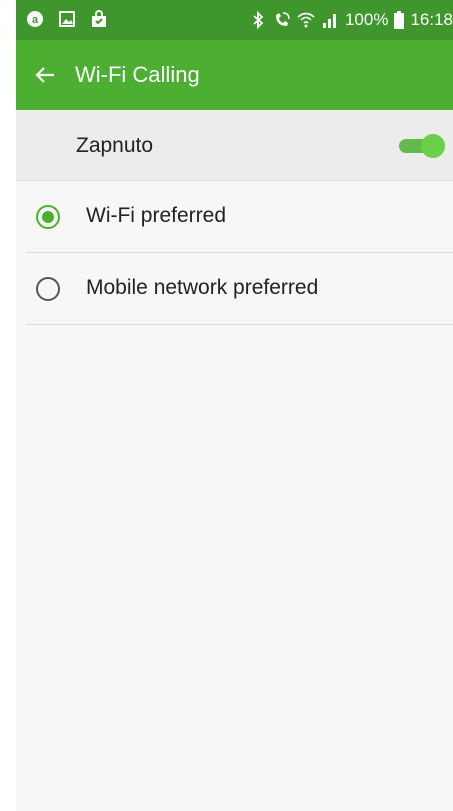 The image size is (453, 811). Describe the element at coordinates (234, 145) in the screenshot. I see `master-switch-row: Zapnuto` at that location.